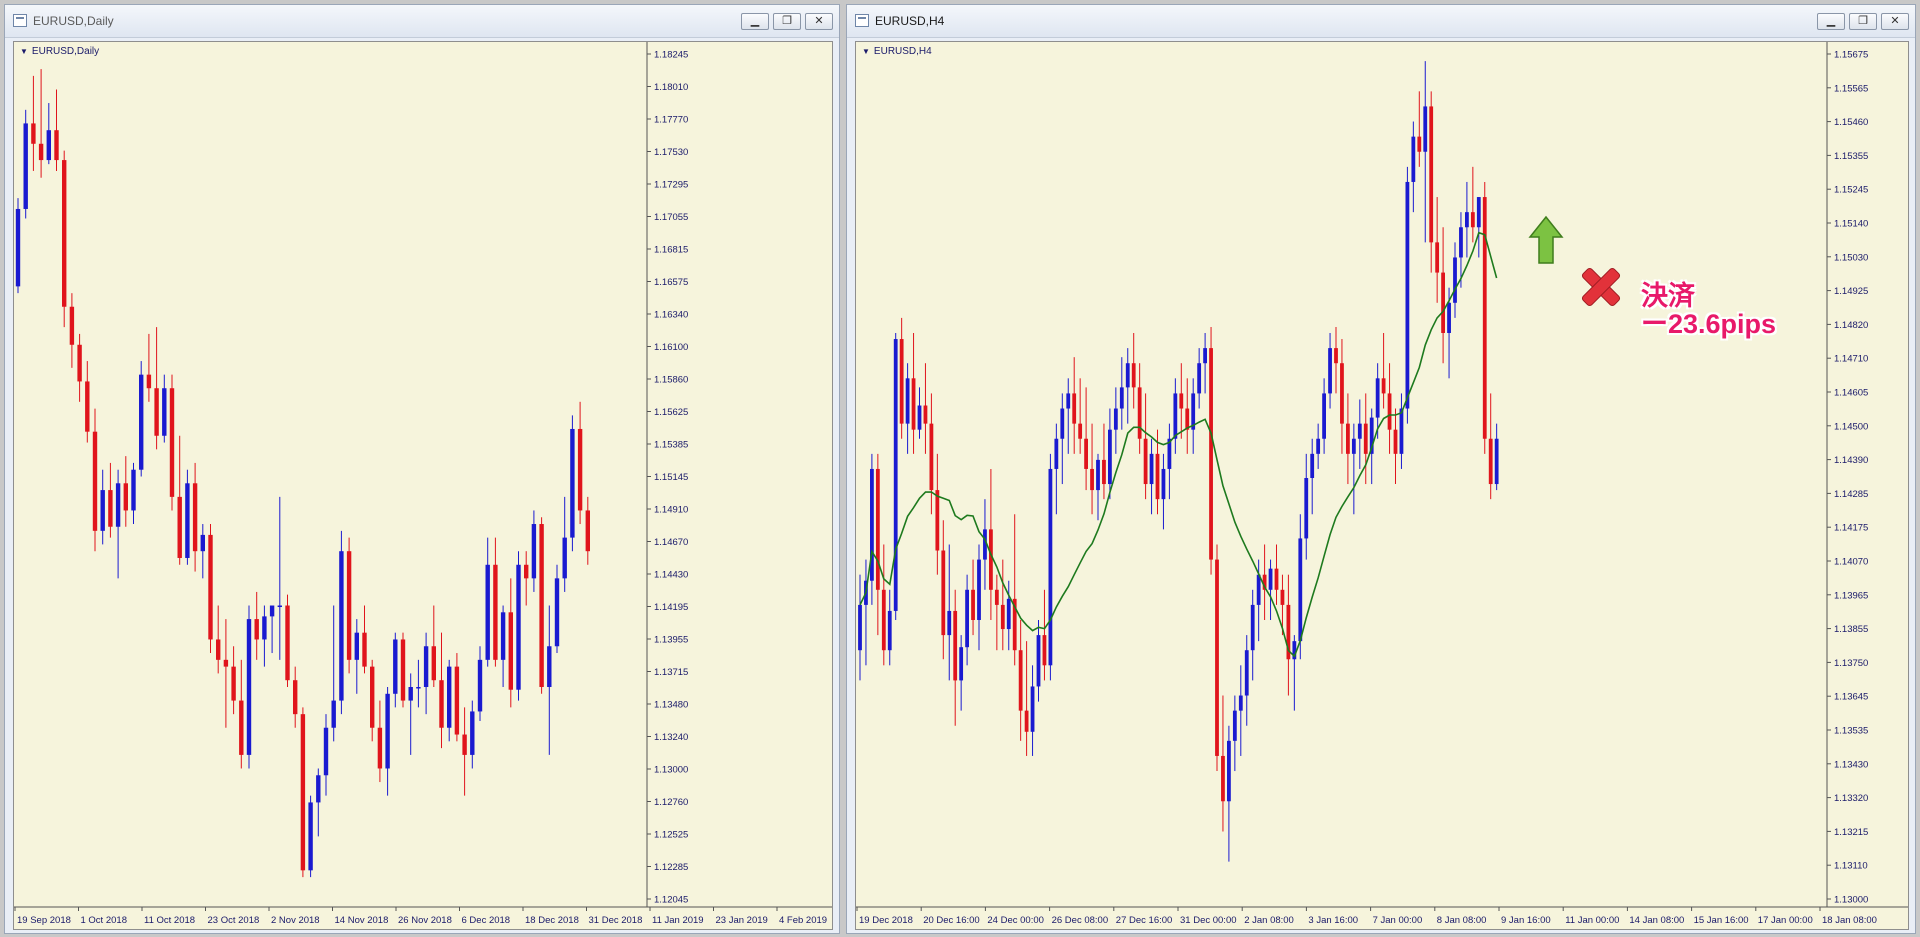  I want to click on time-tick-label: 3 Jan 16:00, so click(1333, 920).